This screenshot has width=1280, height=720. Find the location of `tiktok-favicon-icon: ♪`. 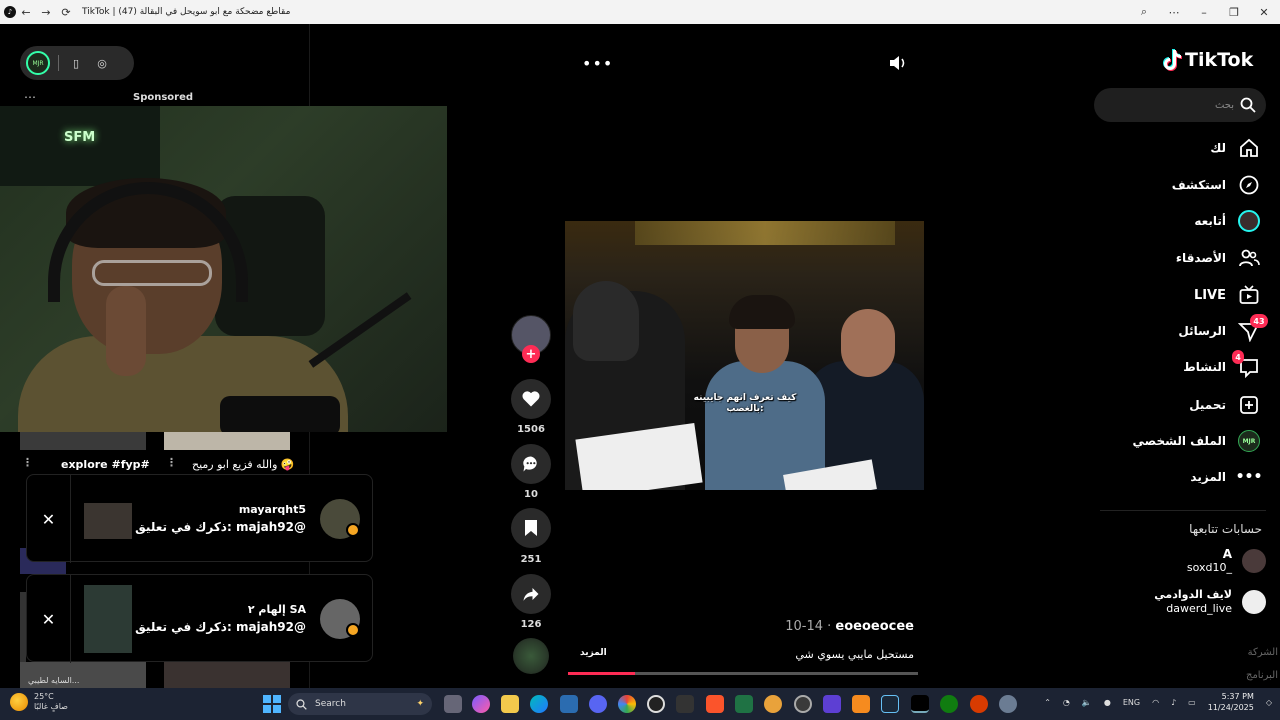

tiktok-favicon-icon: ♪ is located at coordinates (10, 12).